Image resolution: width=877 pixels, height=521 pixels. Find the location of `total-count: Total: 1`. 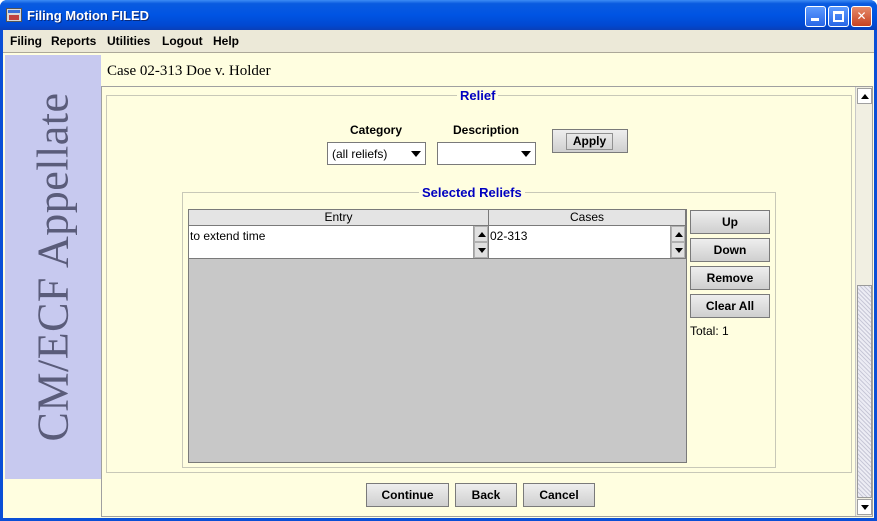

total-count: Total: 1 is located at coordinates (709, 331).